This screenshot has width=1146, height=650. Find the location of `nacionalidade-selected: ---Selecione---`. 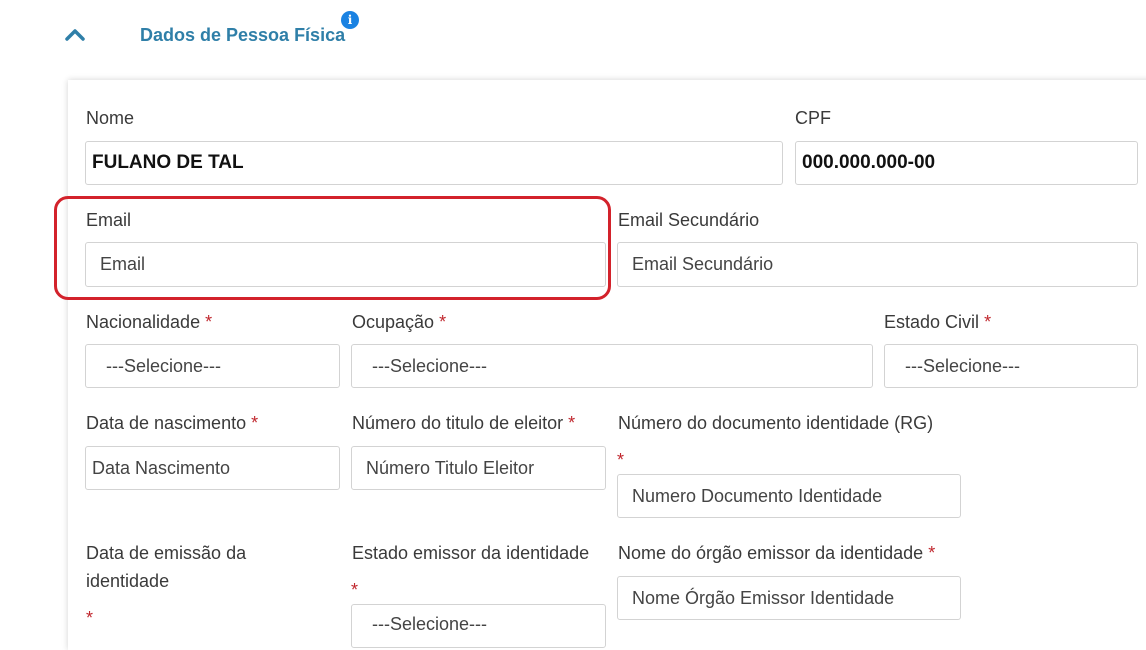

nacionalidade-selected: ---Selecione--- is located at coordinates (164, 365).